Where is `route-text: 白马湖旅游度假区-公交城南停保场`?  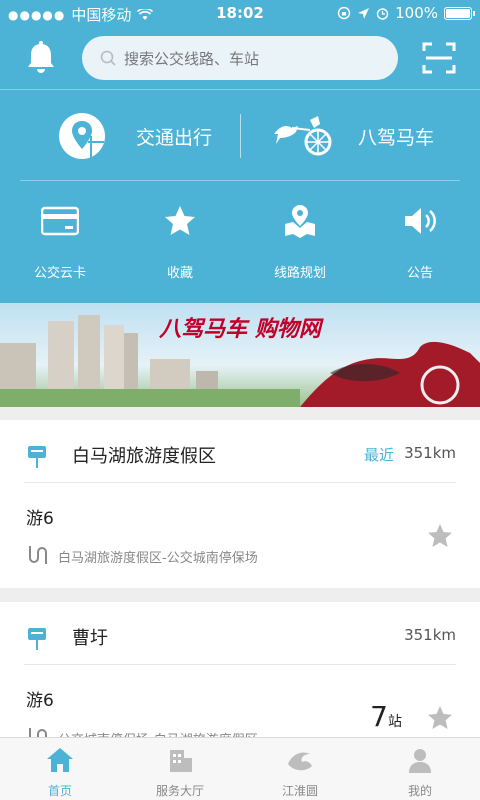 route-text: 白马湖旅游度假区-公交城南停保场 is located at coordinates (158, 558).